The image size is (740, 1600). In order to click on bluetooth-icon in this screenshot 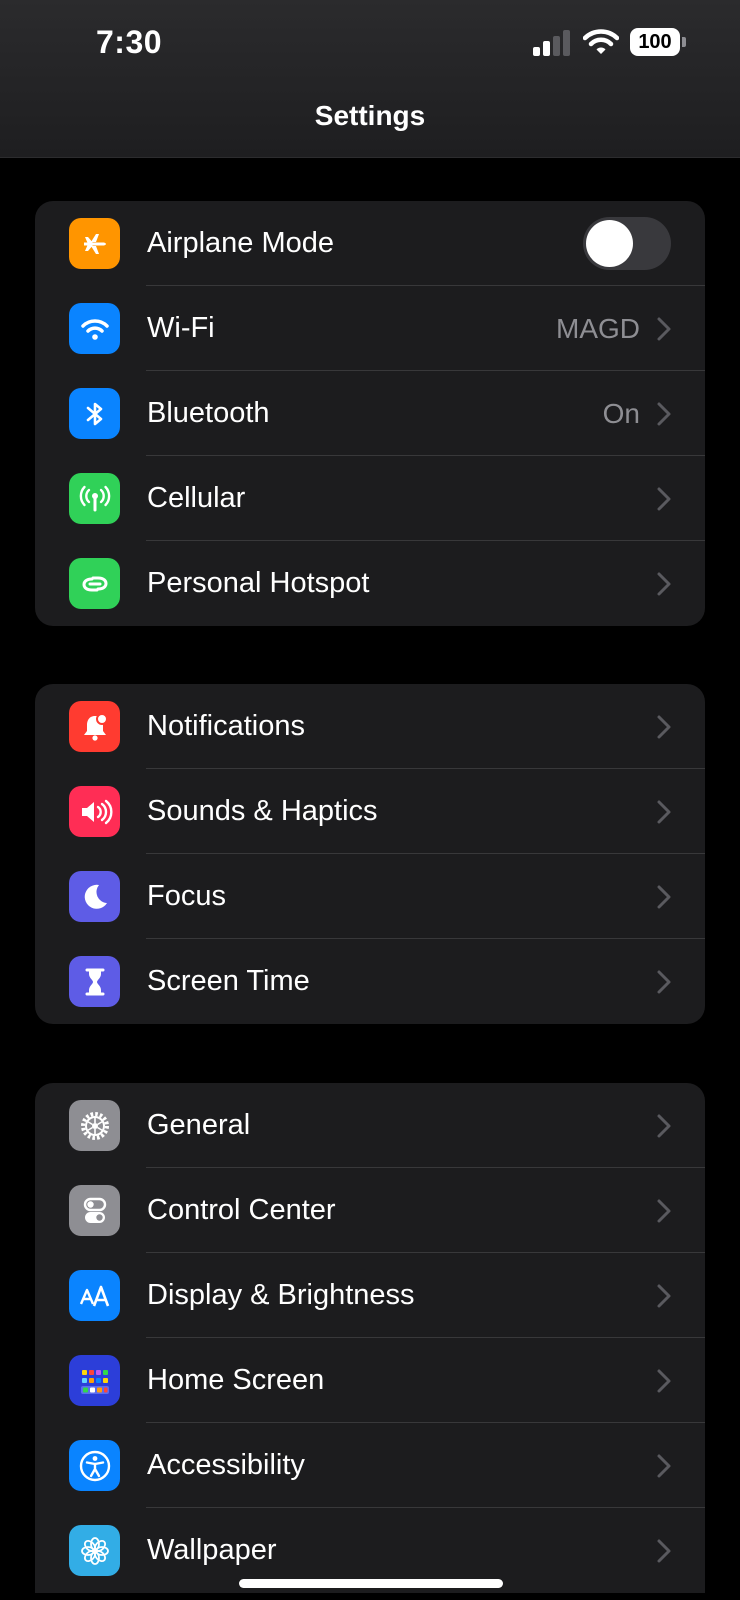, I will do `click(94, 413)`.